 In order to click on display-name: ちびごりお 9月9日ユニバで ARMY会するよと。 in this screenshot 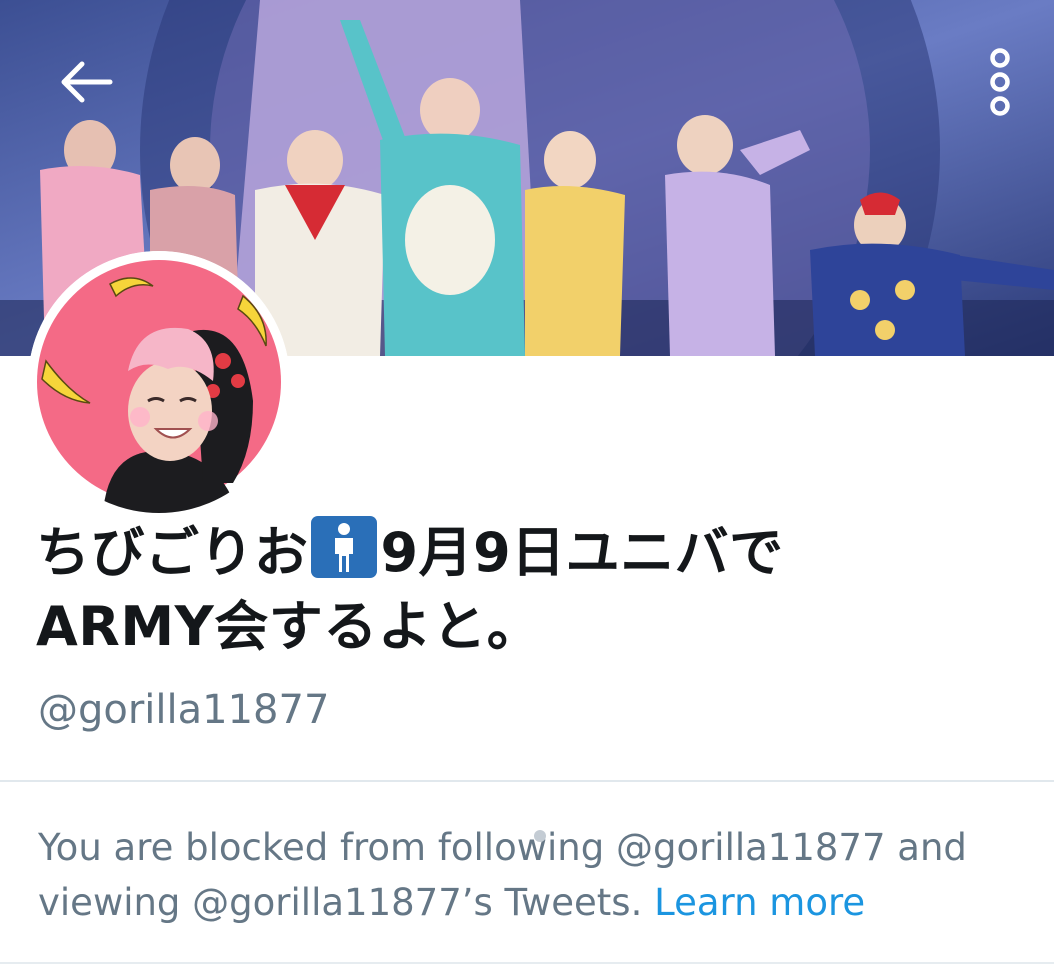, I will do `click(526, 590)`.